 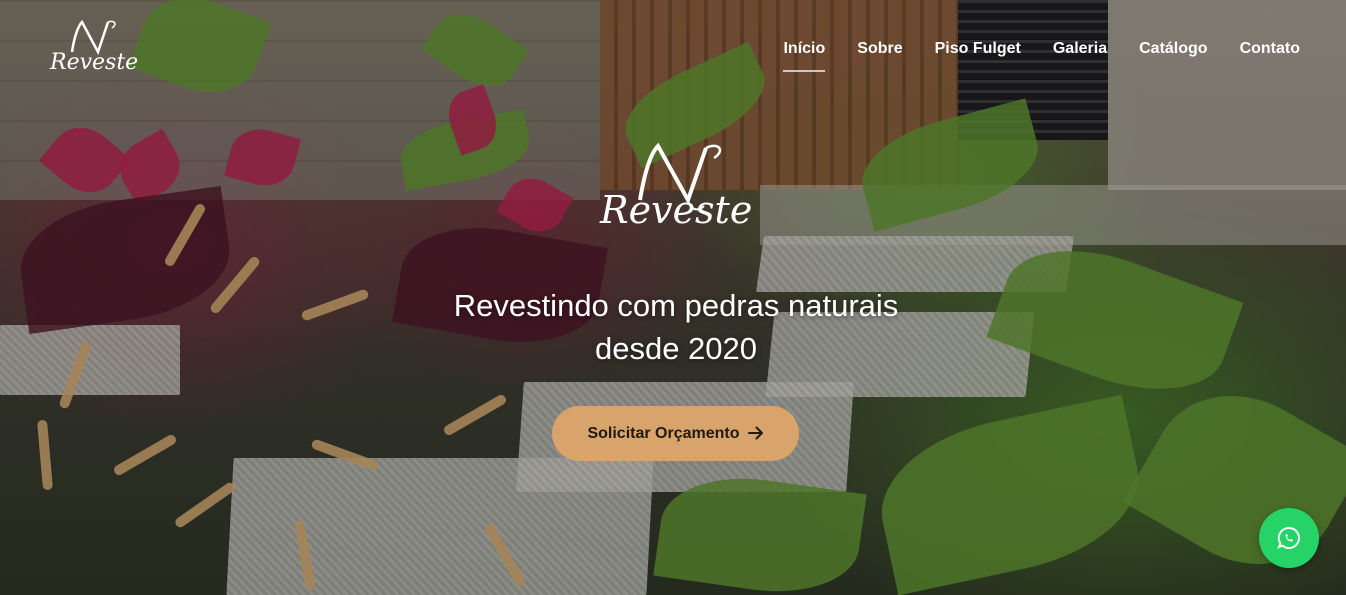 I want to click on brand-logo: Reveste, so click(x=94, y=50).